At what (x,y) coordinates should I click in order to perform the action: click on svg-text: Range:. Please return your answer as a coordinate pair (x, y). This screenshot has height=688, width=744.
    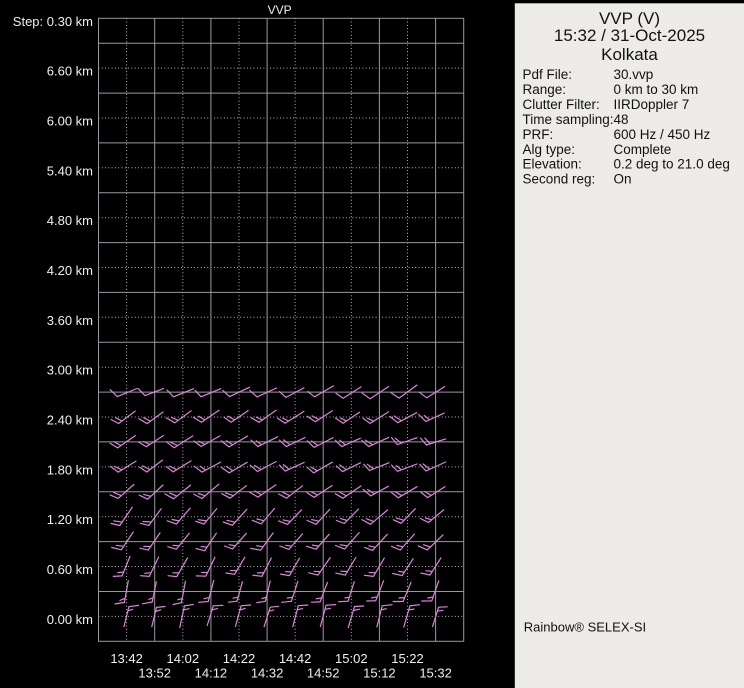
    Looking at the image, I should click on (545, 89).